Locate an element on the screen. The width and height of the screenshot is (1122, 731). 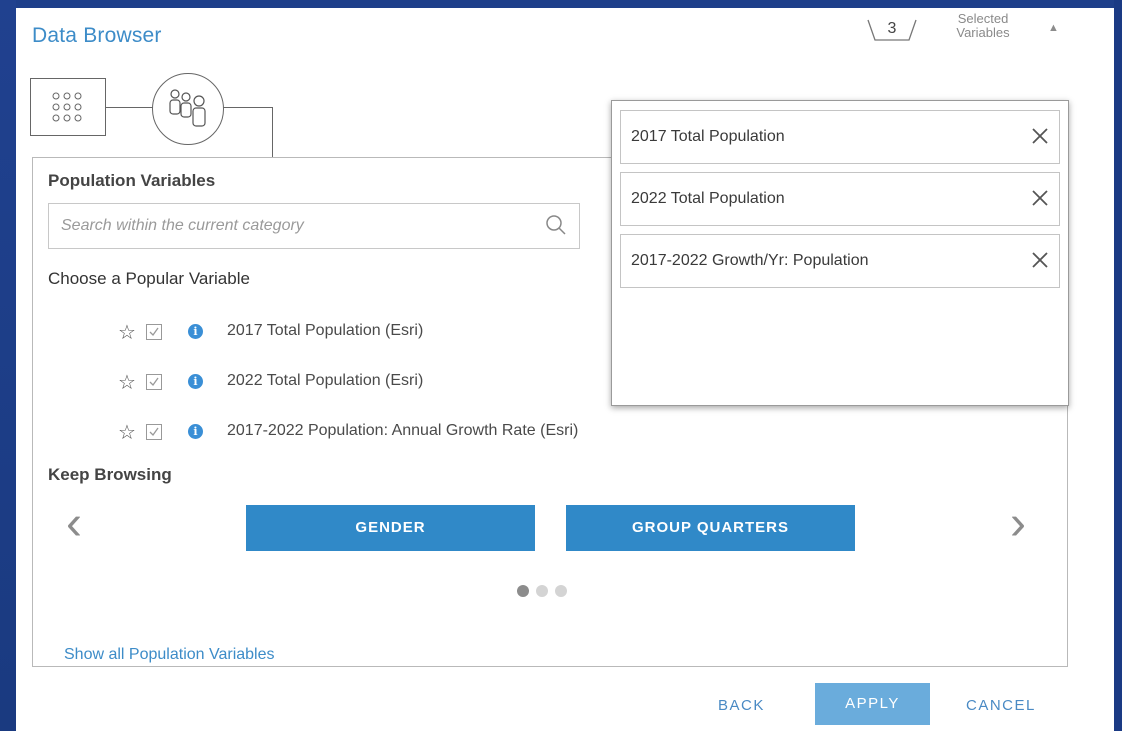
category-heading: Population Variables is located at coordinates (132, 180).